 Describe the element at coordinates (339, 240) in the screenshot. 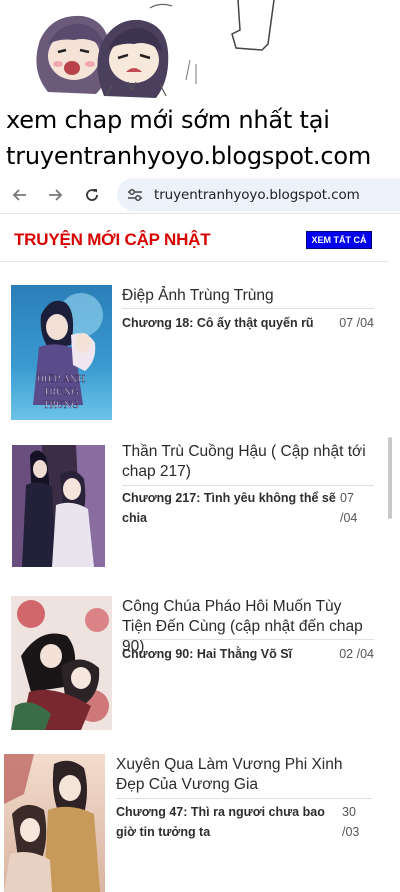

I see `see-all-button: XEM TẤT CẢ` at that location.